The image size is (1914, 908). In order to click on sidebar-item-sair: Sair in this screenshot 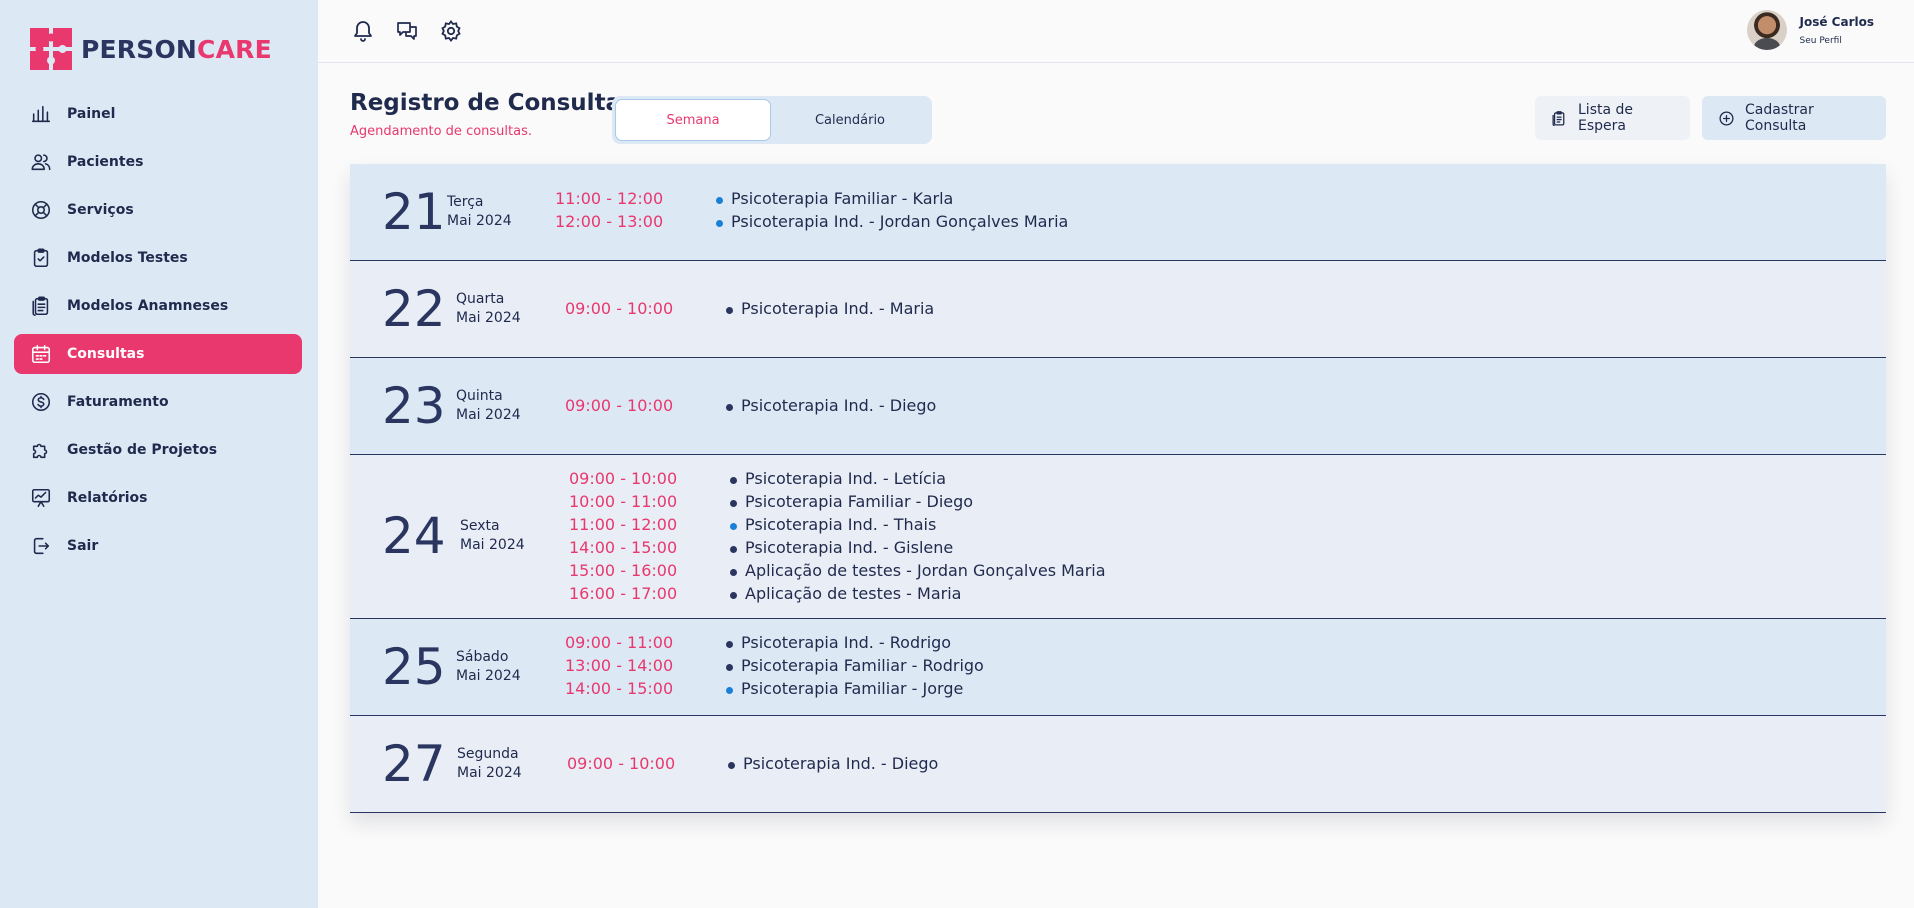, I will do `click(158, 546)`.